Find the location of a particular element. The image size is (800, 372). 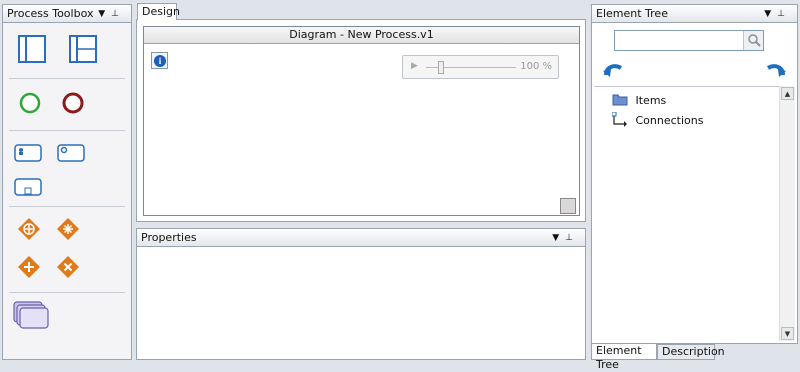

complex-gateway-icon is located at coordinates (68, 229).